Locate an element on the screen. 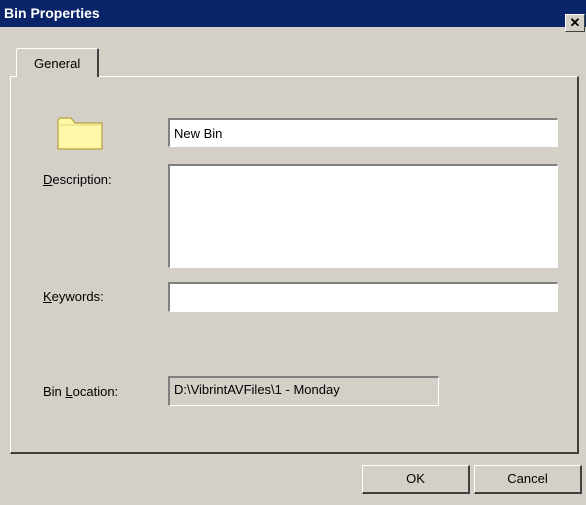  cancel-button: Cancel is located at coordinates (528, 479).